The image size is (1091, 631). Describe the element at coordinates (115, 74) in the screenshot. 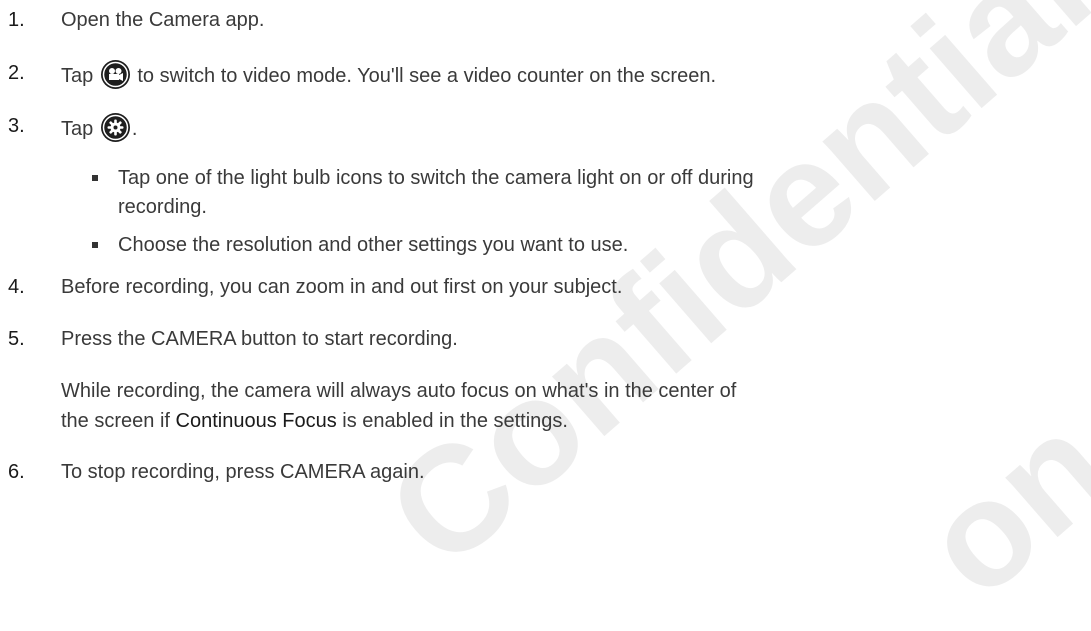

I see `video-camera-icon` at that location.